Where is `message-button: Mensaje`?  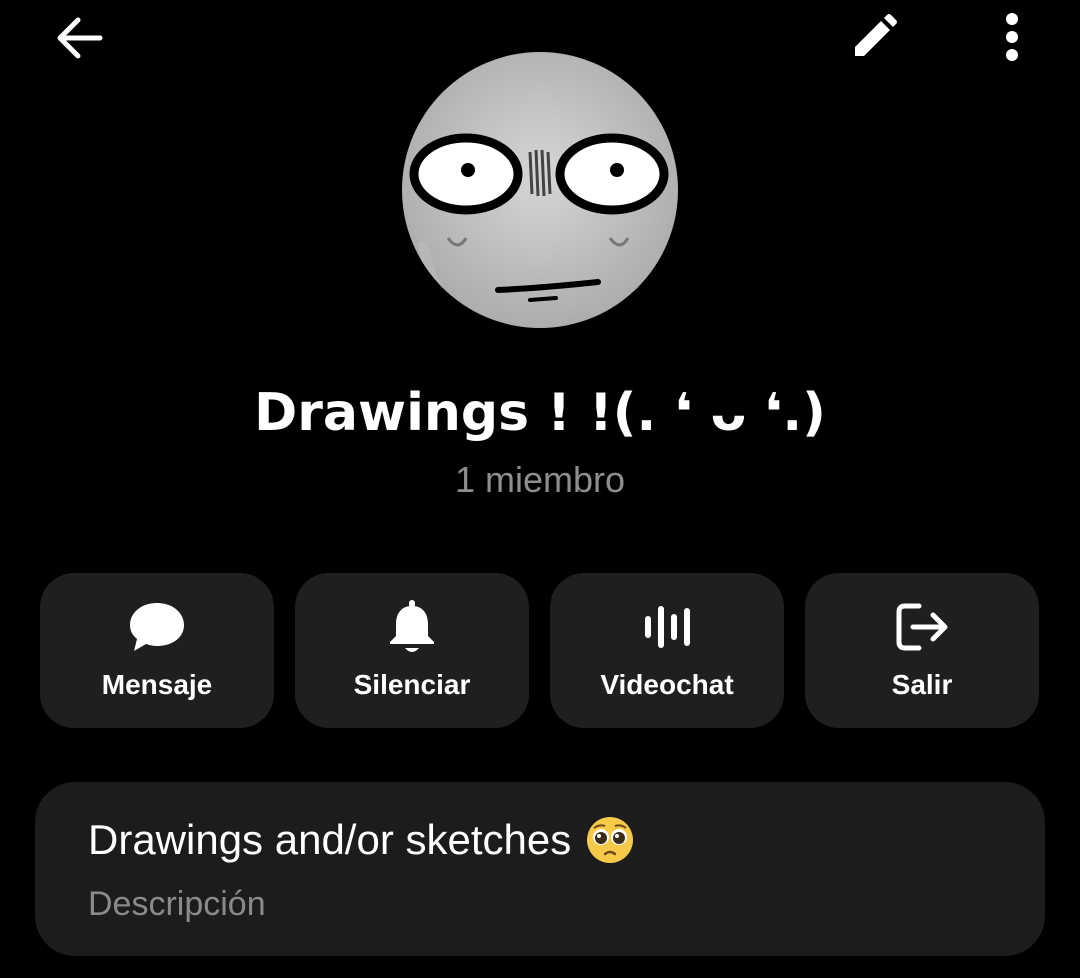
message-button: Mensaje is located at coordinates (157, 650).